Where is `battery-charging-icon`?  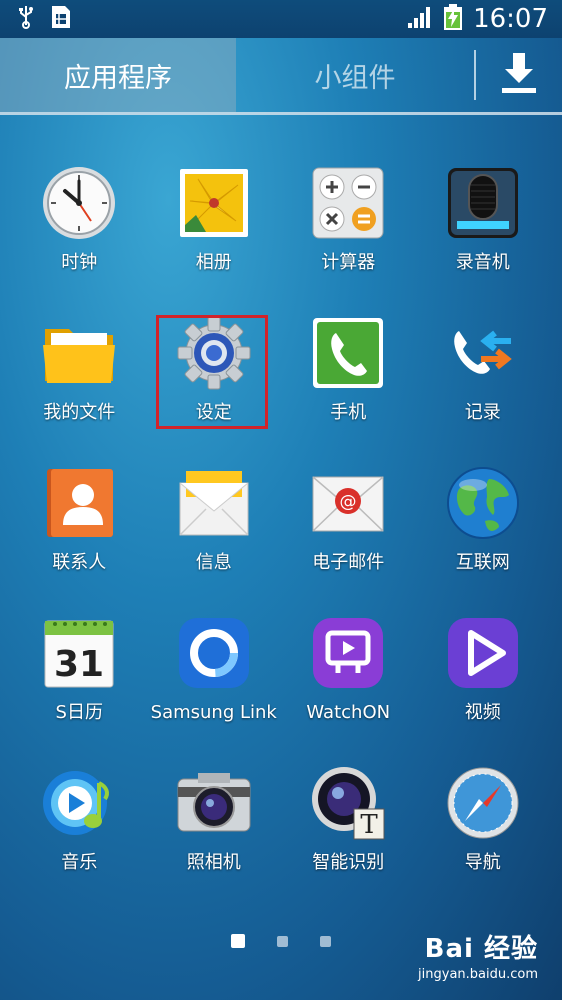 battery-charging-icon is located at coordinates (453, 19).